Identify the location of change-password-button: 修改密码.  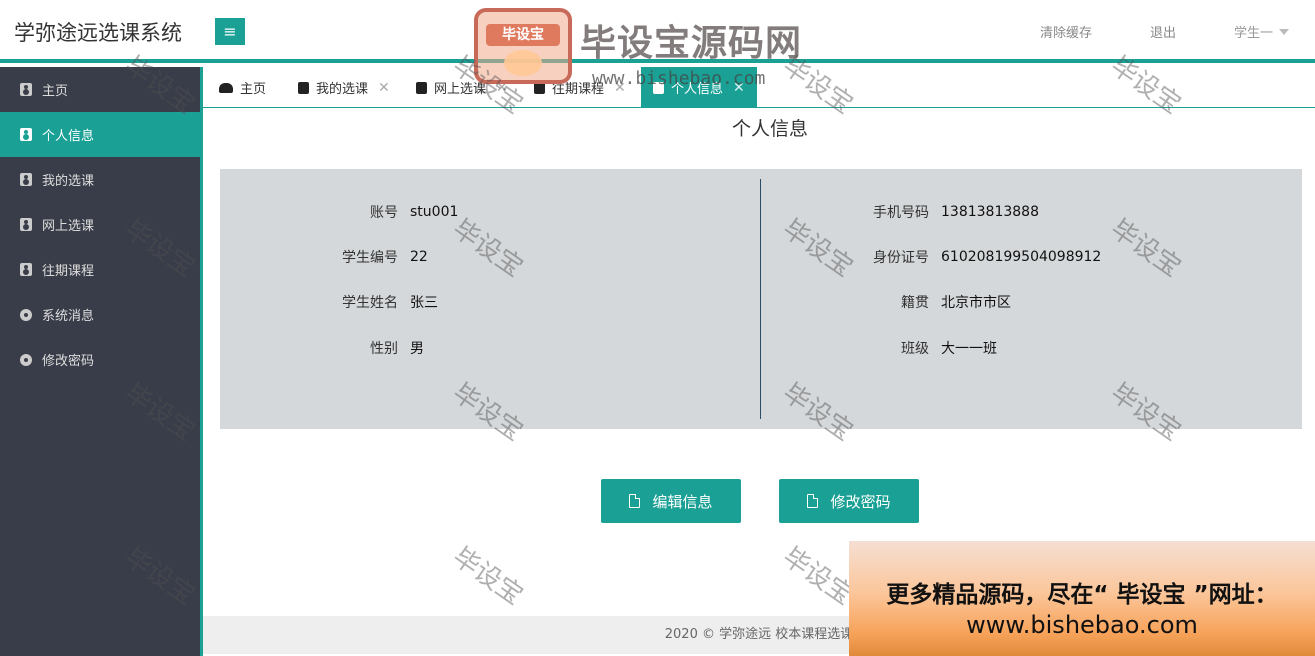
(849, 501).